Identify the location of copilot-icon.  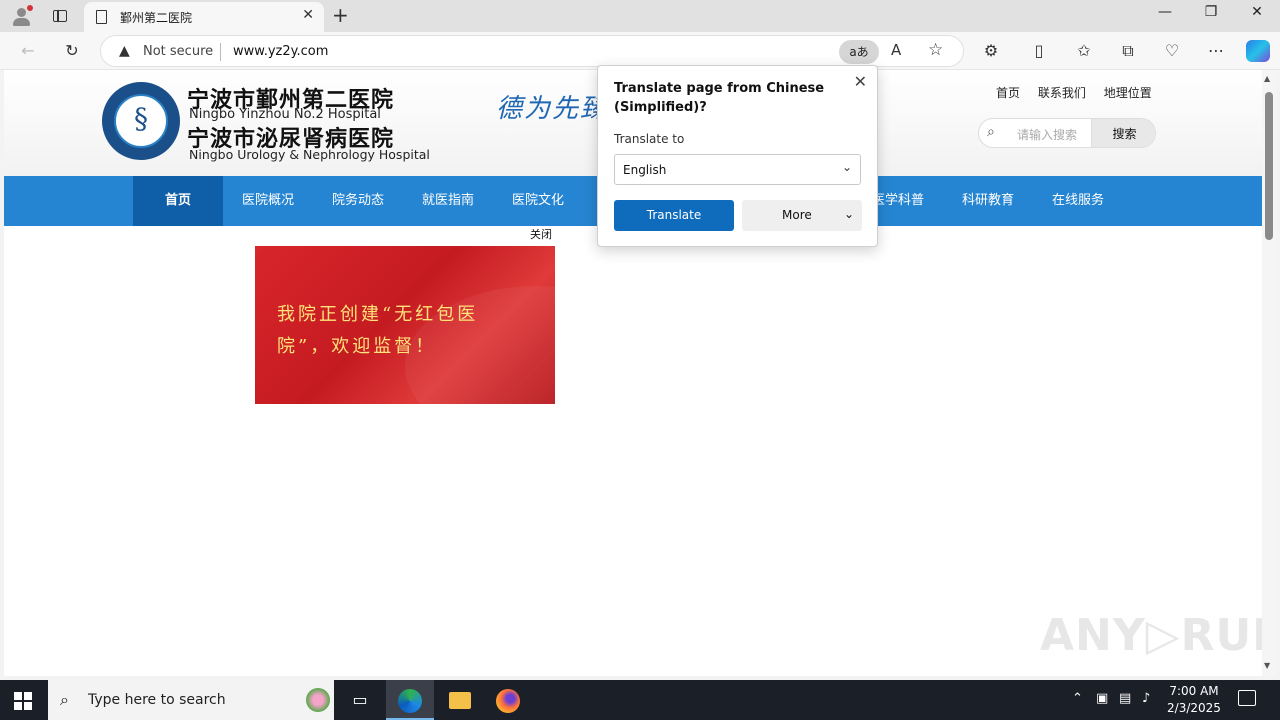
(1258, 51).